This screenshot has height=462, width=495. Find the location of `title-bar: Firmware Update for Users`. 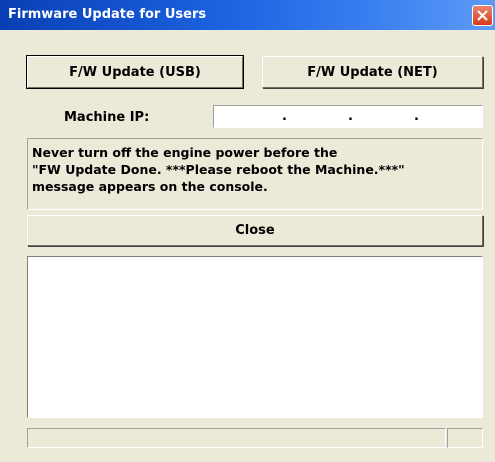

title-bar: Firmware Update for Users is located at coordinates (247, 15).